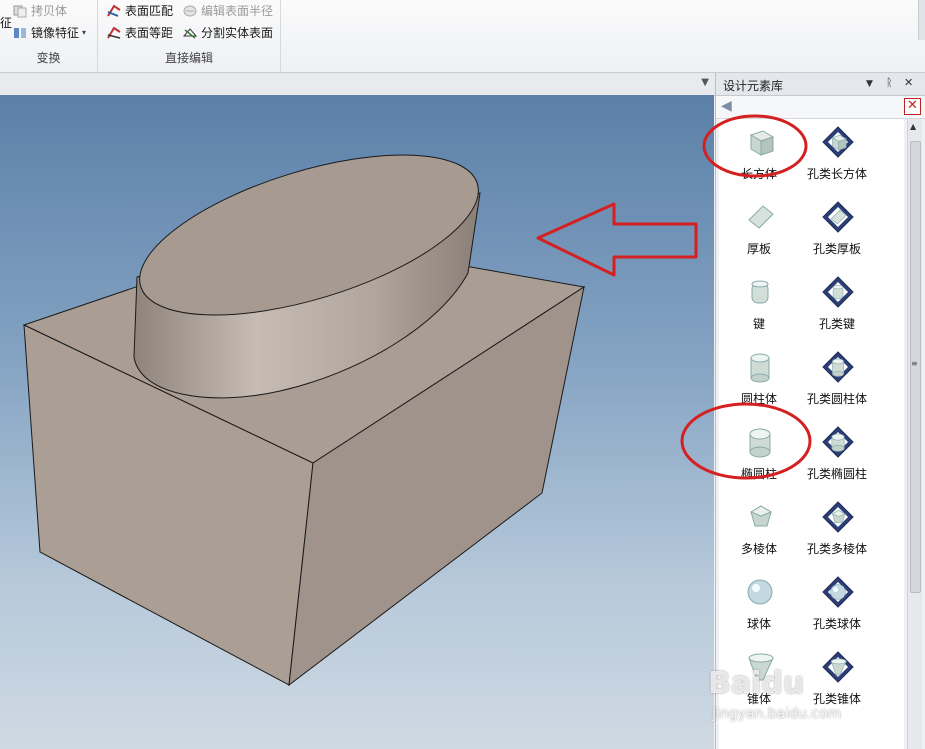 This screenshot has height=749, width=925. I want to click on surface-match-icon, so click(114, 10).